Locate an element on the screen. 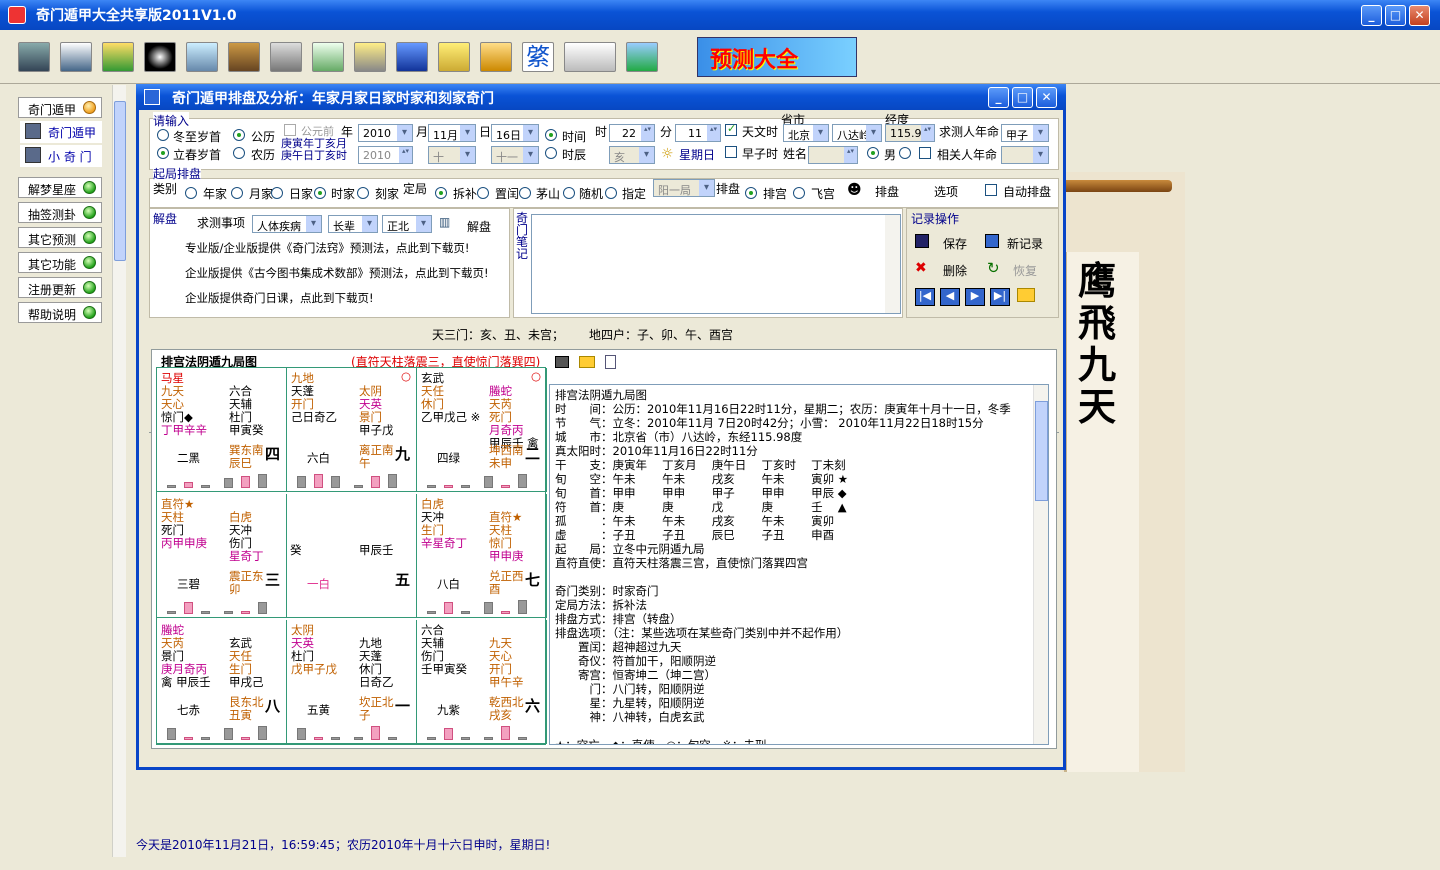 The height and width of the screenshot is (870, 1440). first-record-icon: |◀ is located at coordinates (925, 297).